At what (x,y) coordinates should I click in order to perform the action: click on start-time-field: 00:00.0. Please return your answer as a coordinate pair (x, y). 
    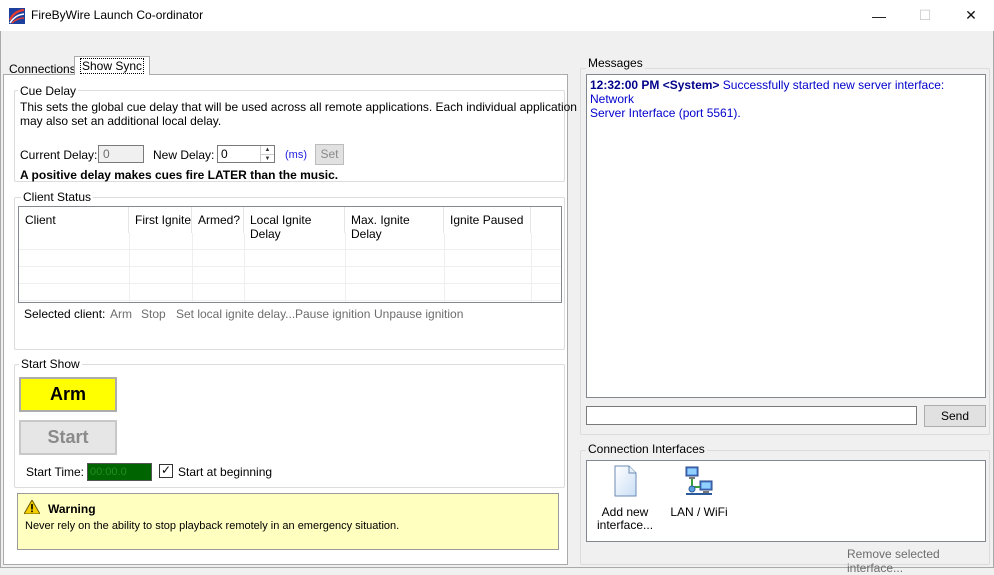
    Looking at the image, I should click on (119, 472).